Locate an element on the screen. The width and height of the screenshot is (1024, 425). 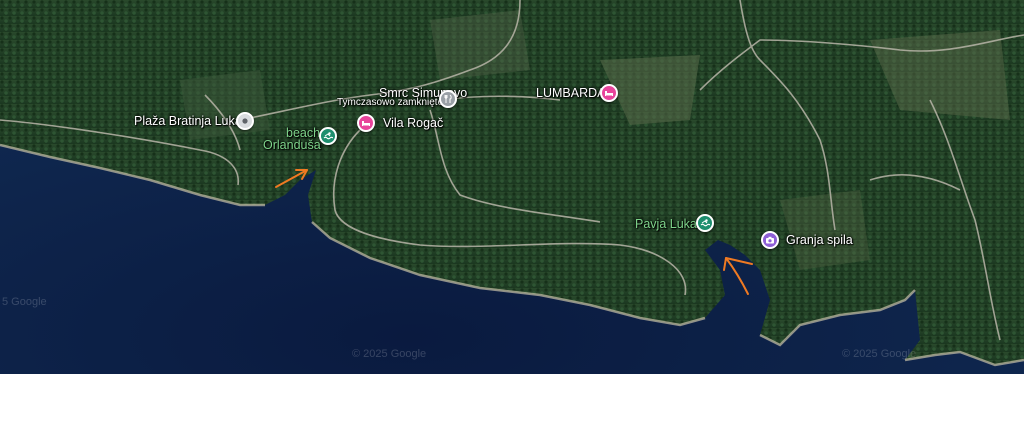
place-label-granja-spila: Granja spila is located at coordinates (819, 240).